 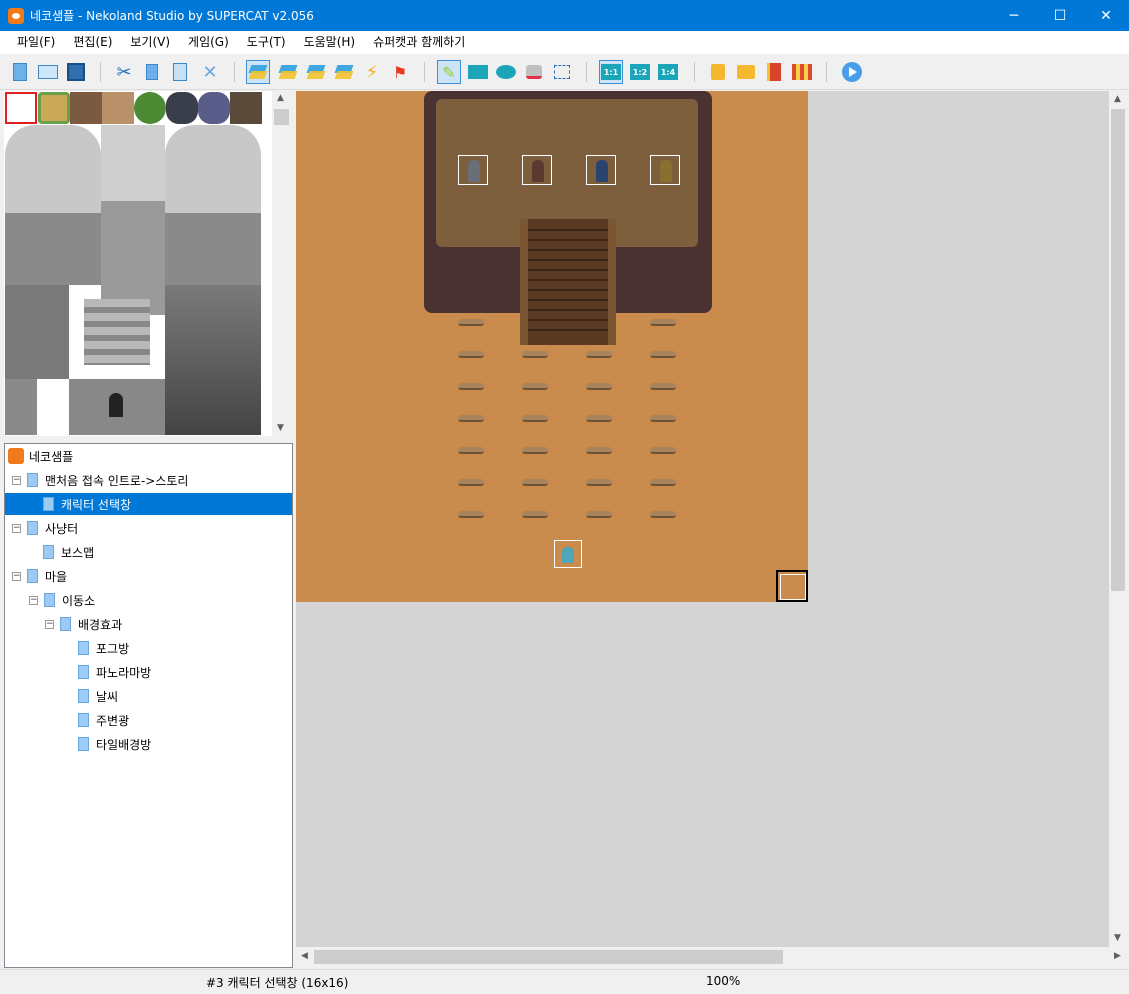 What do you see at coordinates (1117, 956) in the screenshot?
I see `scroll-right-arrow-icon: ▶` at bounding box center [1117, 956].